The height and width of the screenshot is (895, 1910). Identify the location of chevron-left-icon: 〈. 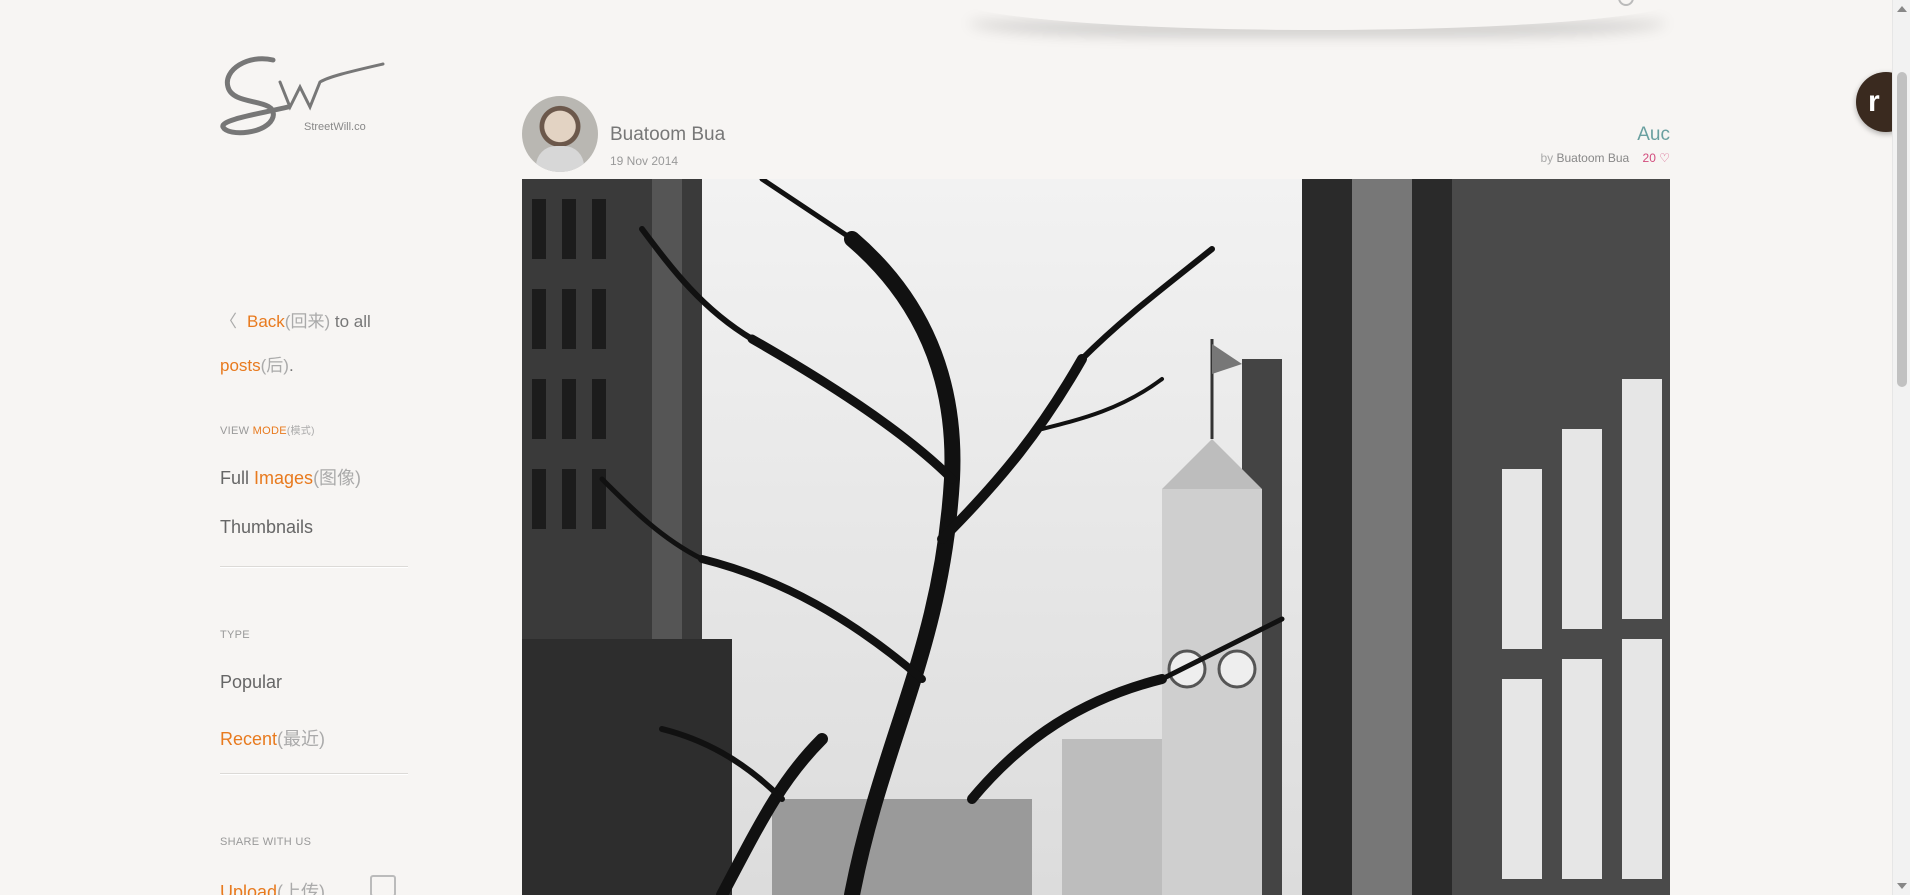
(228, 321).